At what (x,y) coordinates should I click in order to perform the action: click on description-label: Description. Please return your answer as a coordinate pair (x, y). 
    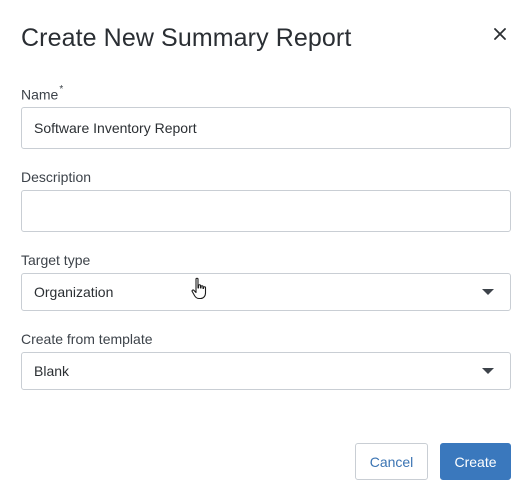
    Looking at the image, I should click on (56, 177).